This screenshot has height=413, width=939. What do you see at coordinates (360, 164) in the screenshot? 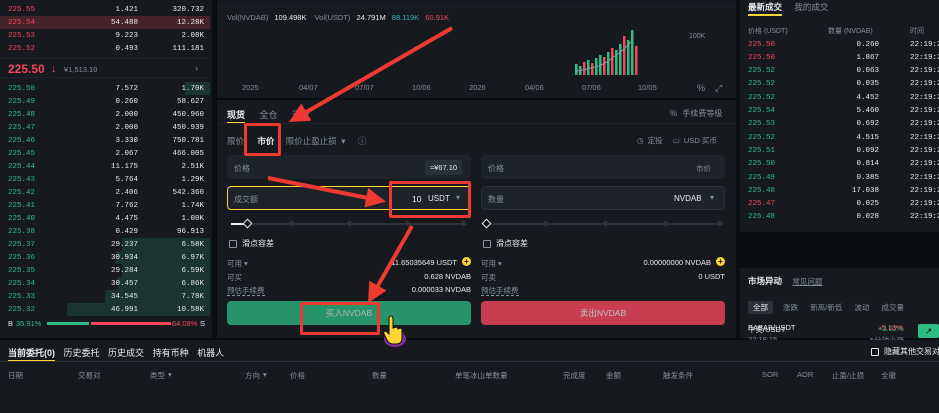
I see `annotation-arrows` at bounding box center [360, 164].